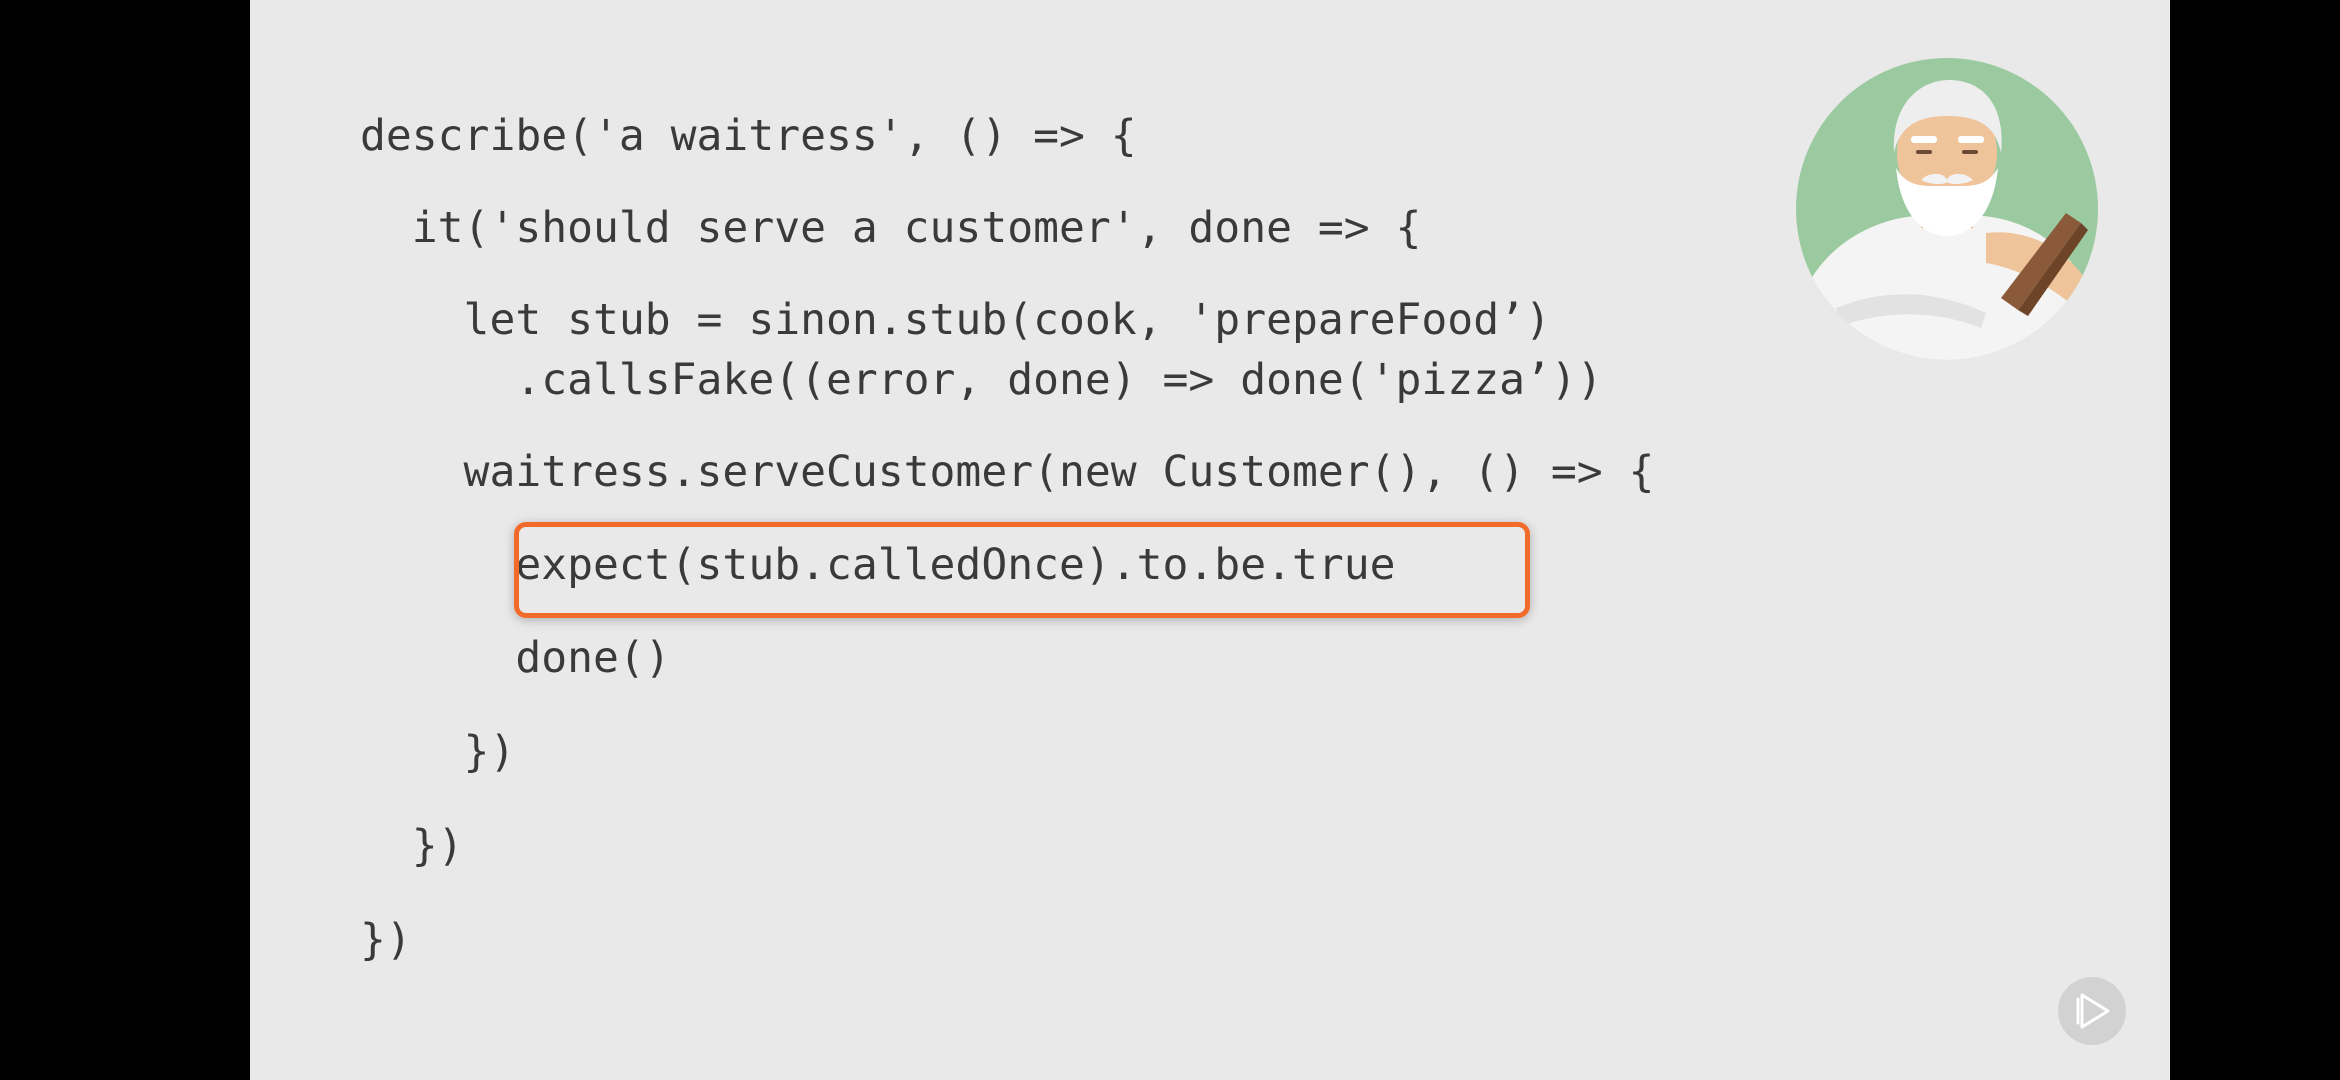 This screenshot has height=1080, width=2340. Describe the element at coordinates (515, 658) in the screenshot. I see `code-line-done: done()` at that location.